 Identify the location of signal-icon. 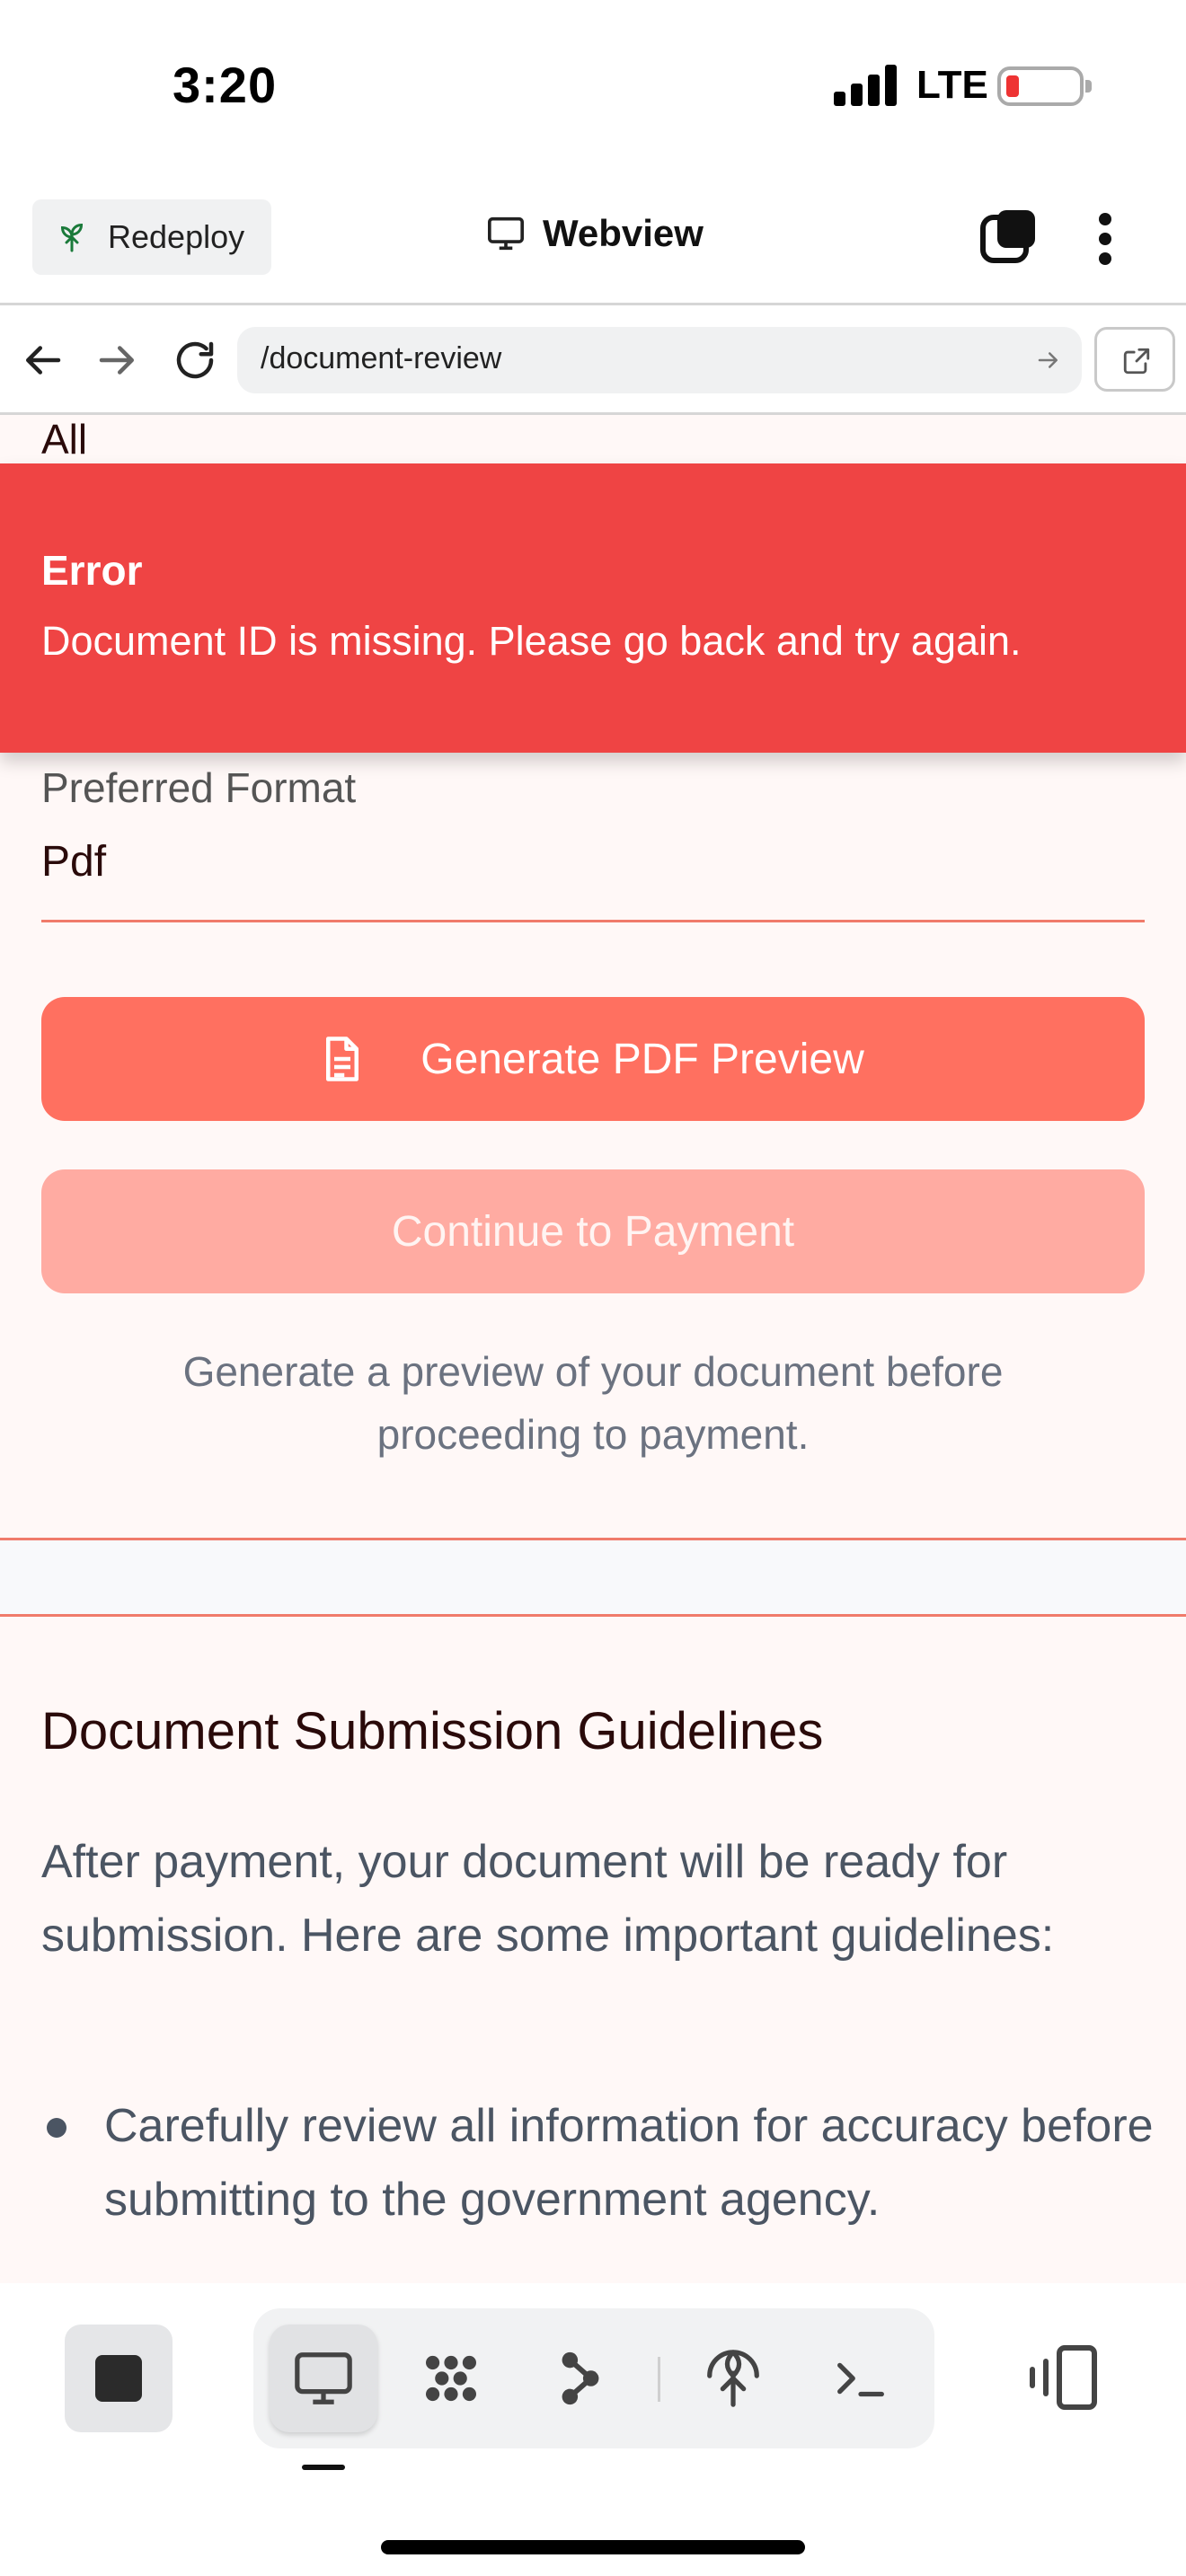
(866, 85).